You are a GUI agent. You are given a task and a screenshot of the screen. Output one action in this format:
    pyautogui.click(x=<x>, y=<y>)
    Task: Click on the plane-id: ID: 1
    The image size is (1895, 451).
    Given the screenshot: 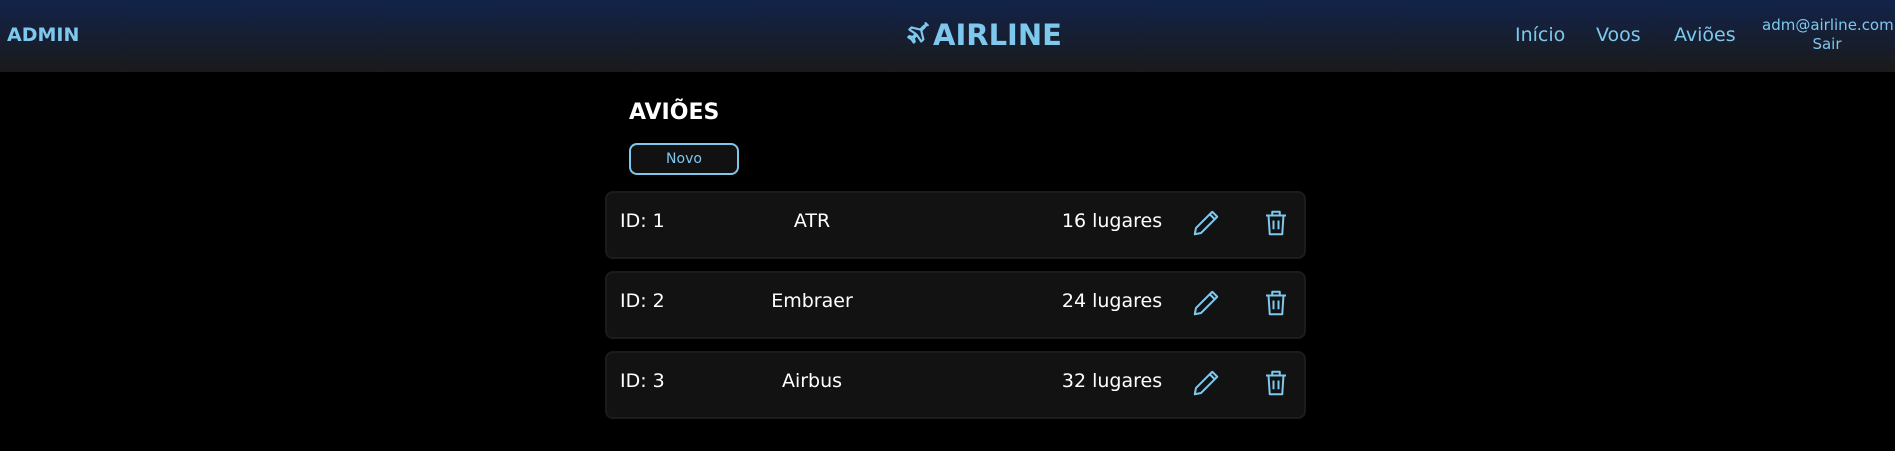 What is the action you would take?
    pyautogui.click(x=642, y=221)
    